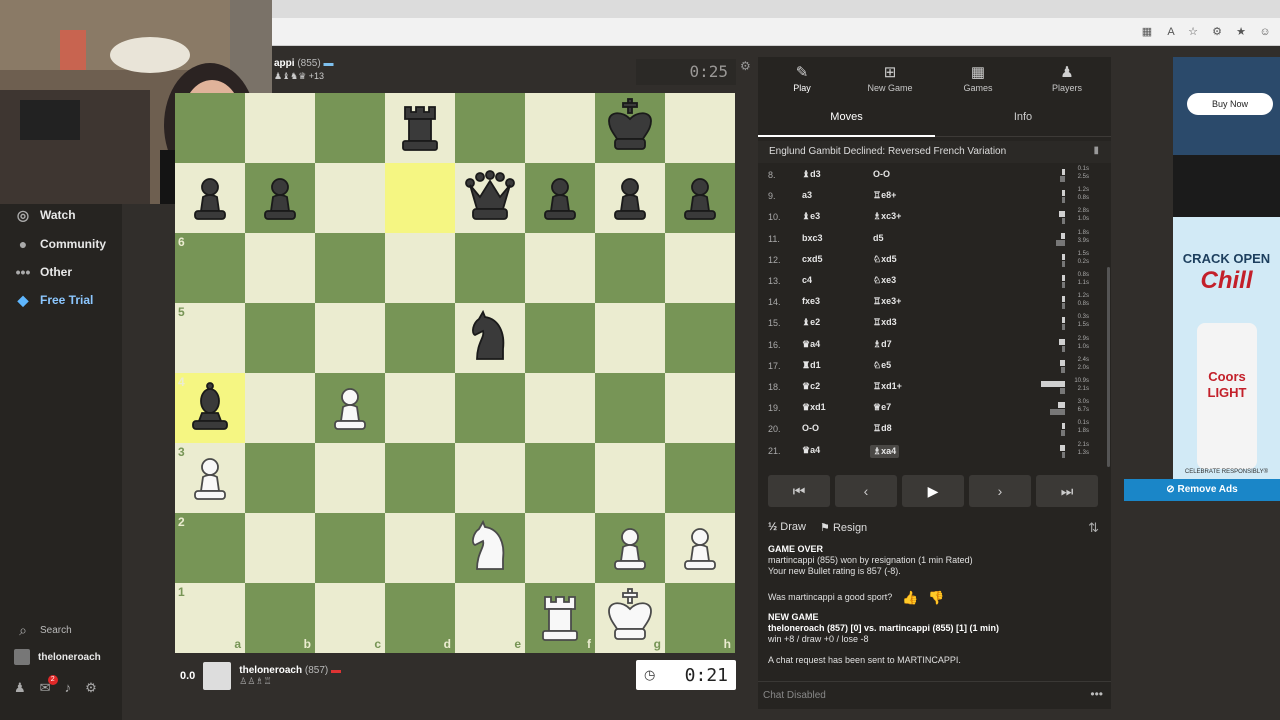 The image size is (1280, 720). Describe the element at coordinates (20, 688) in the screenshot. I see `friends-icon: ♟` at that location.